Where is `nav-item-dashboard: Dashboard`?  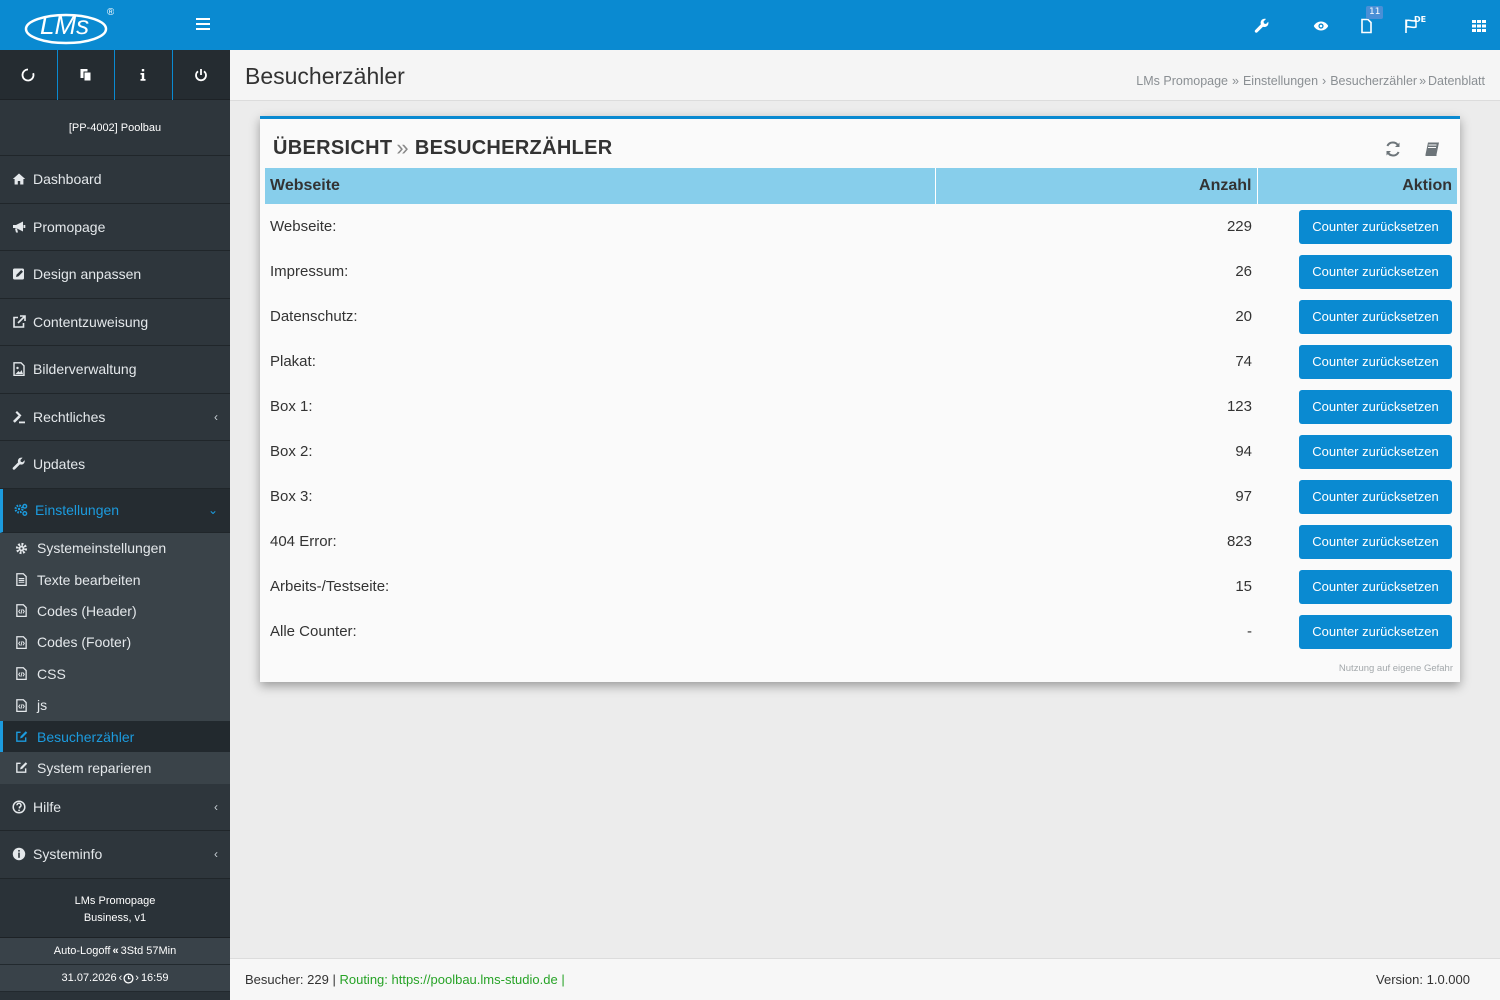 nav-item-dashboard: Dashboard is located at coordinates (115, 180).